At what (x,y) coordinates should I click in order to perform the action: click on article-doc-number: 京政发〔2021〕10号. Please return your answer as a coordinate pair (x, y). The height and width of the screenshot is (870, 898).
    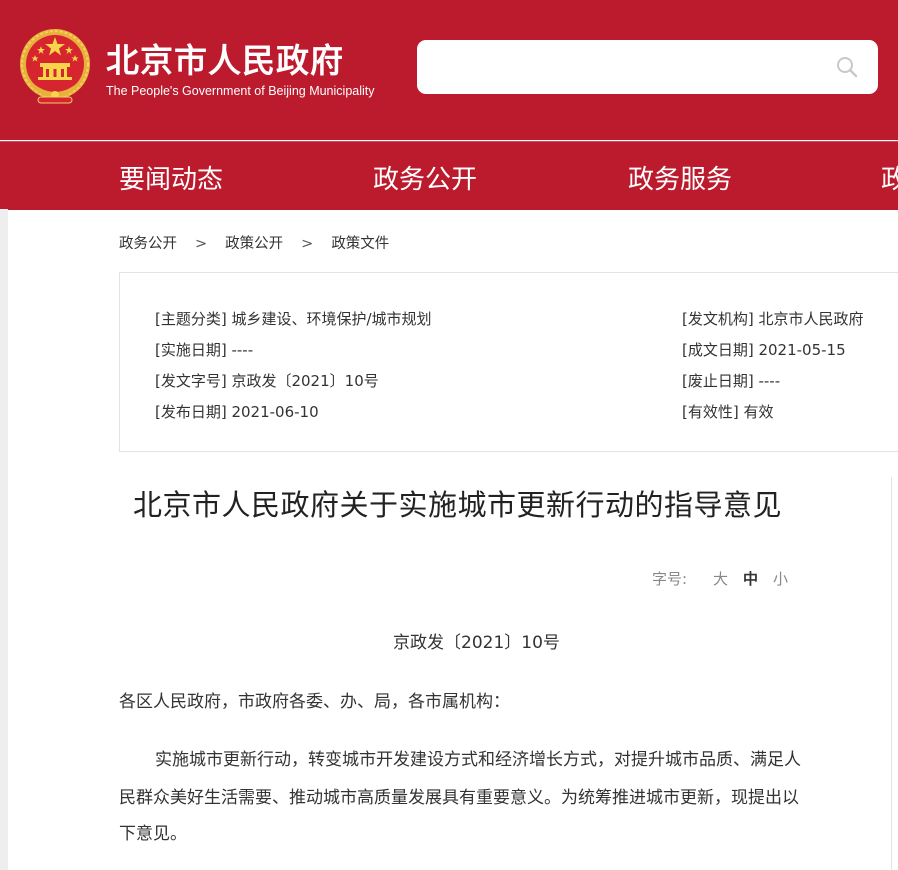
    Looking at the image, I should click on (476, 643).